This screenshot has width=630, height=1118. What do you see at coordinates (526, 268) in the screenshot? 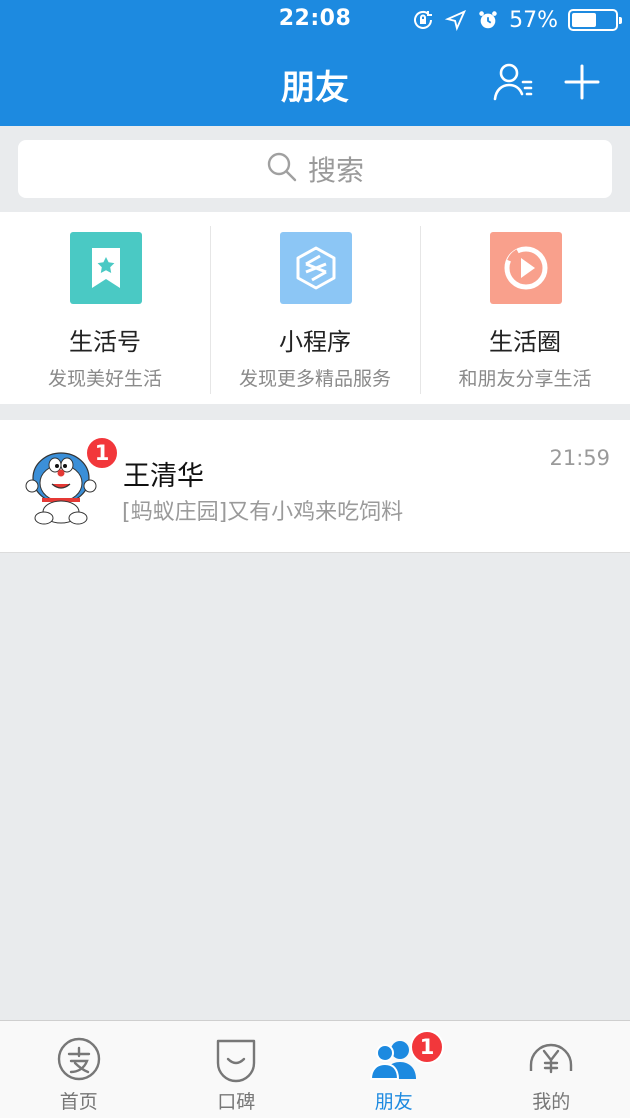
I see `play-circle-icon` at bounding box center [526, 268].